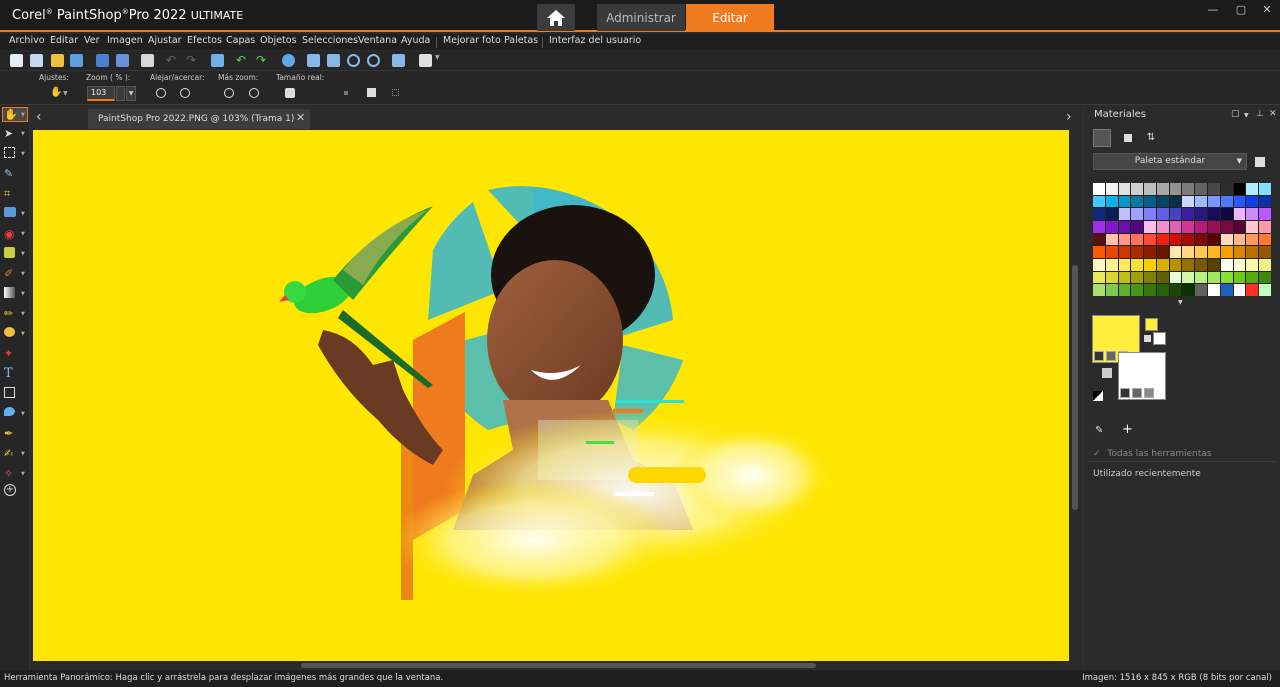 This screenshot has width=1280, height=687. Describe the element at coordinates (11, 234) in the screenshot. I see `red-eye-tool-icon: ◉` at that location.